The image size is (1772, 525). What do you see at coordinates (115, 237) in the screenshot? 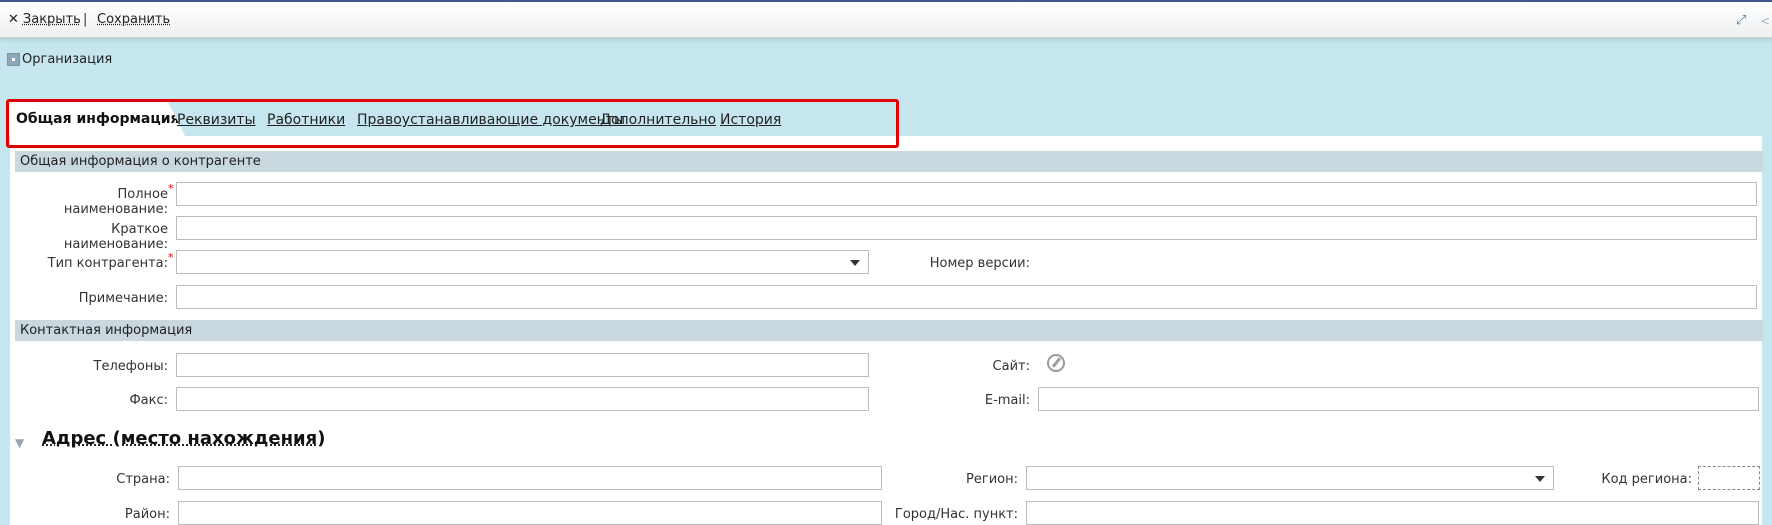
I see `short-name-label: Краткое наименование:` at bounding box center [115, 237].